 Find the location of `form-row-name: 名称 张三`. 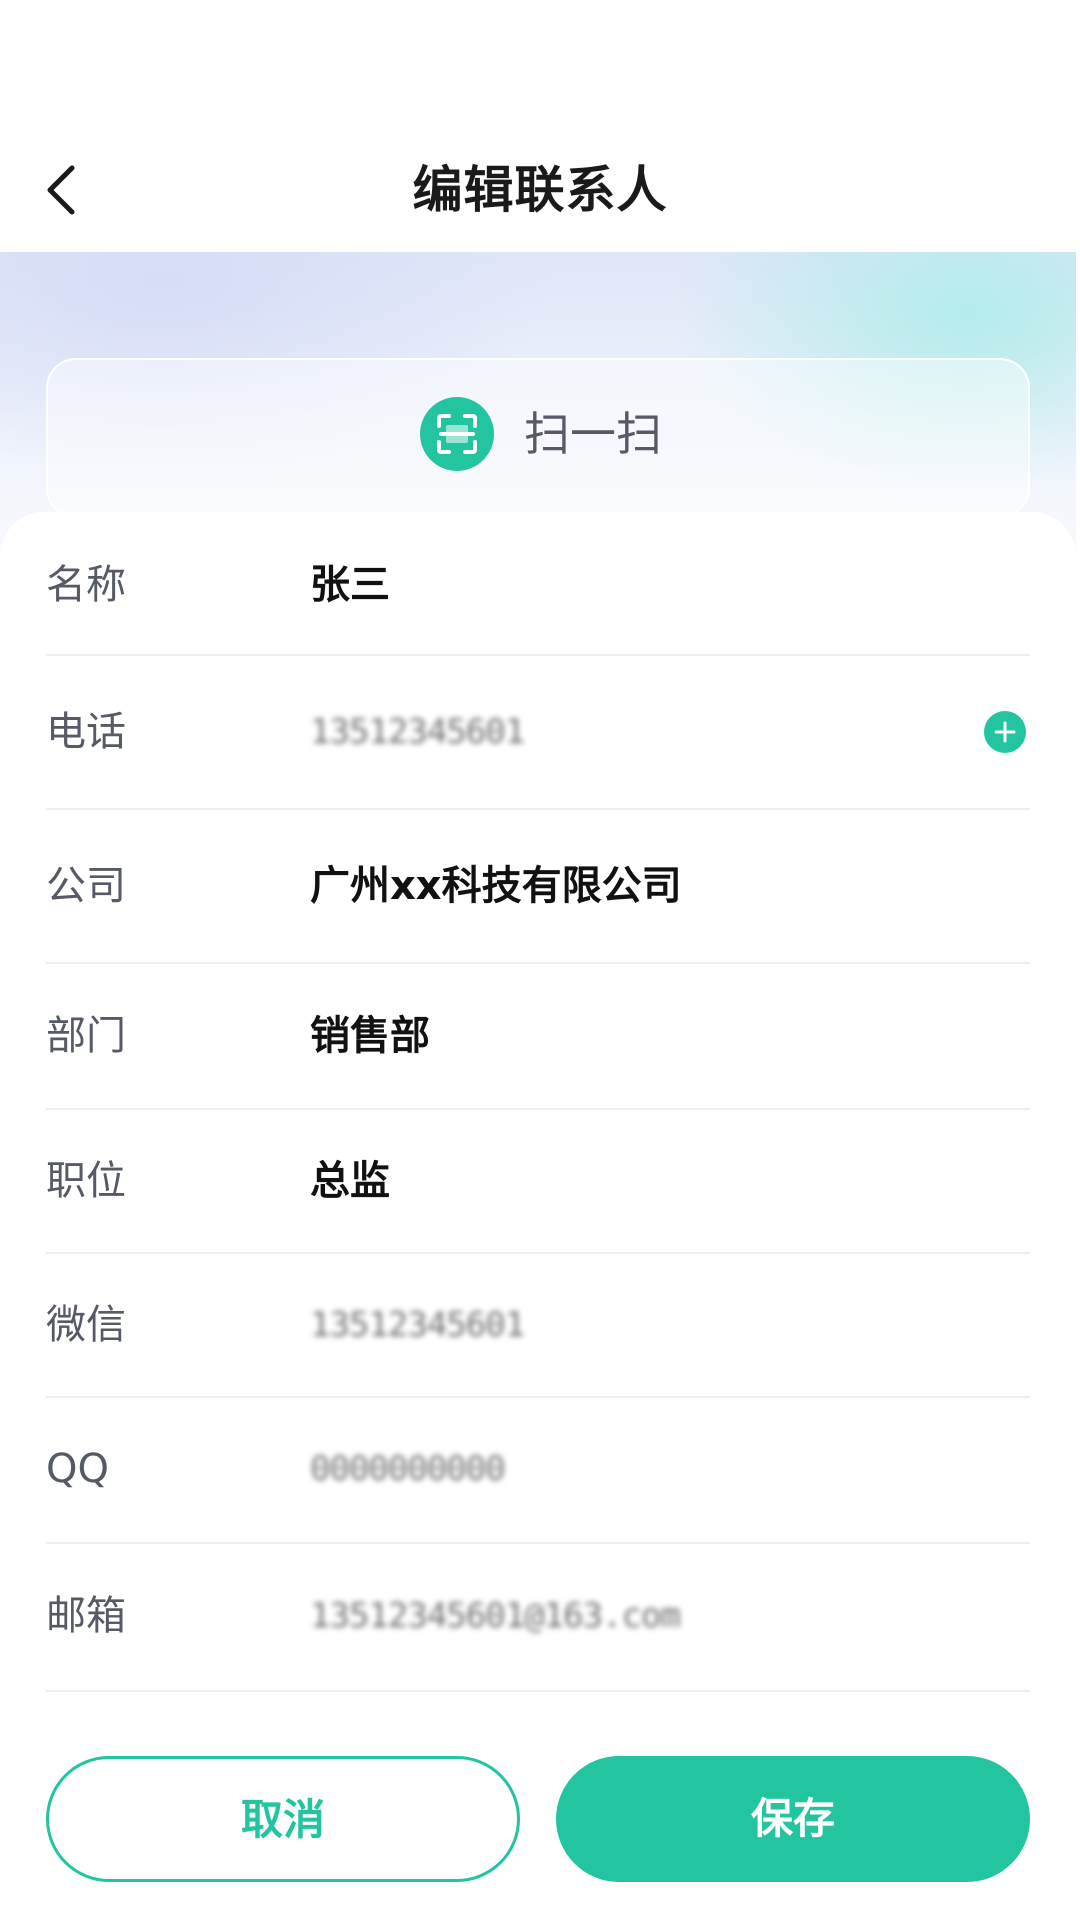

form-row-name: 名称 张三 is located at coordinates (538, 584).